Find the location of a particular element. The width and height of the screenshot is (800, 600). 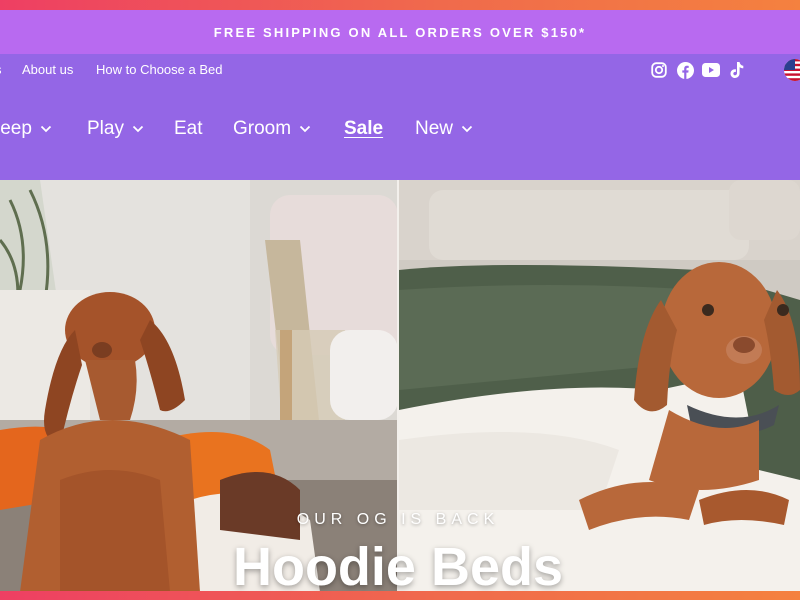

nav-item-label: Eat is located at coordinates (188, 128).